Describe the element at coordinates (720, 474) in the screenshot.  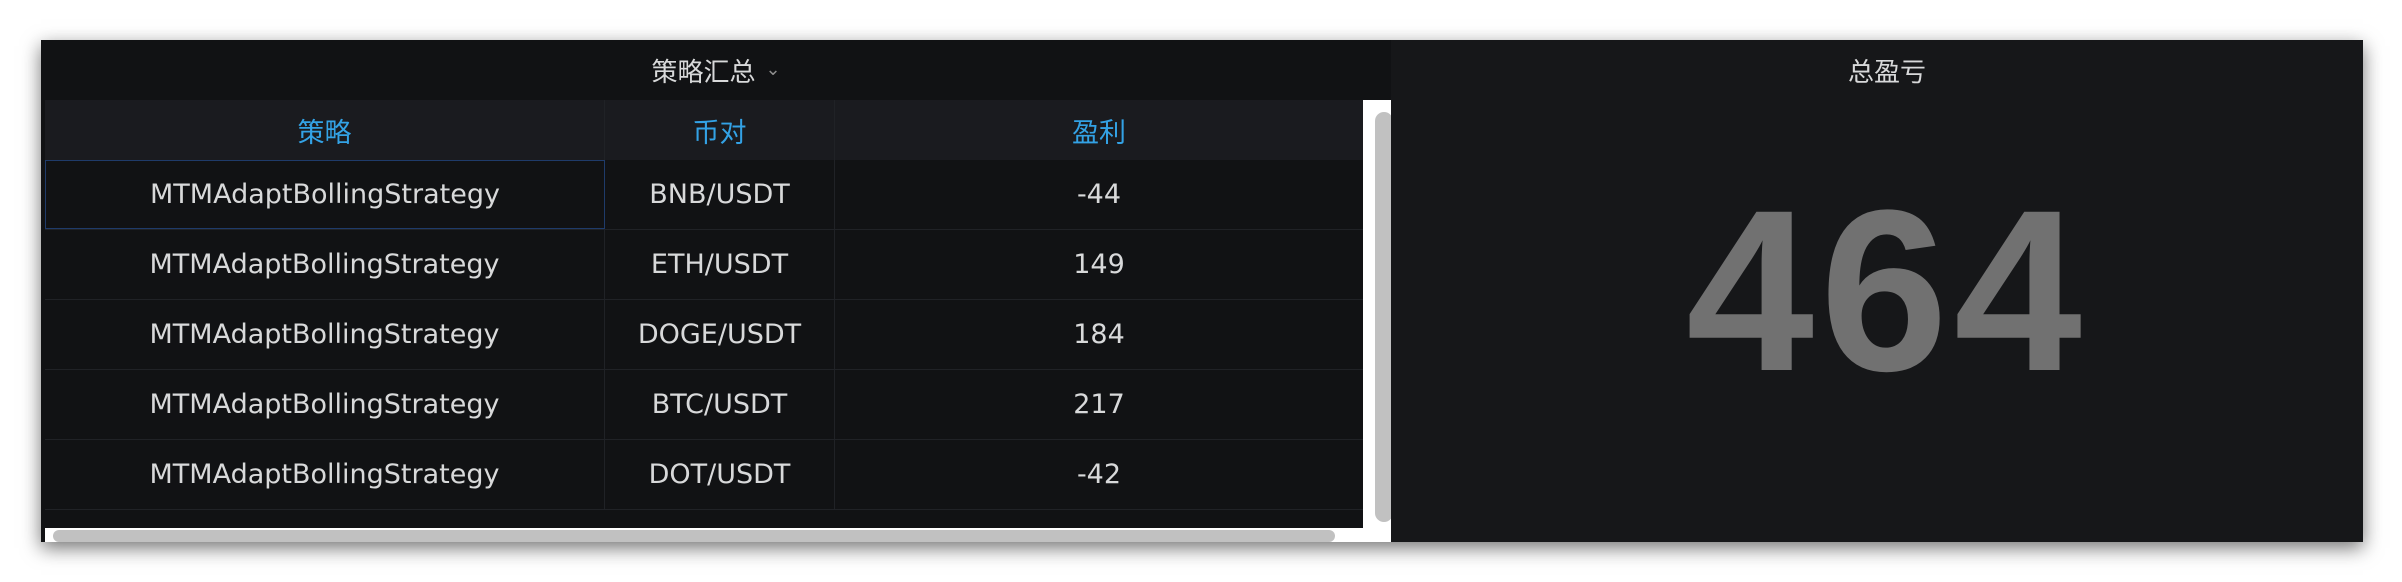
I see `cell-pair: DOT/USDT` at that location.